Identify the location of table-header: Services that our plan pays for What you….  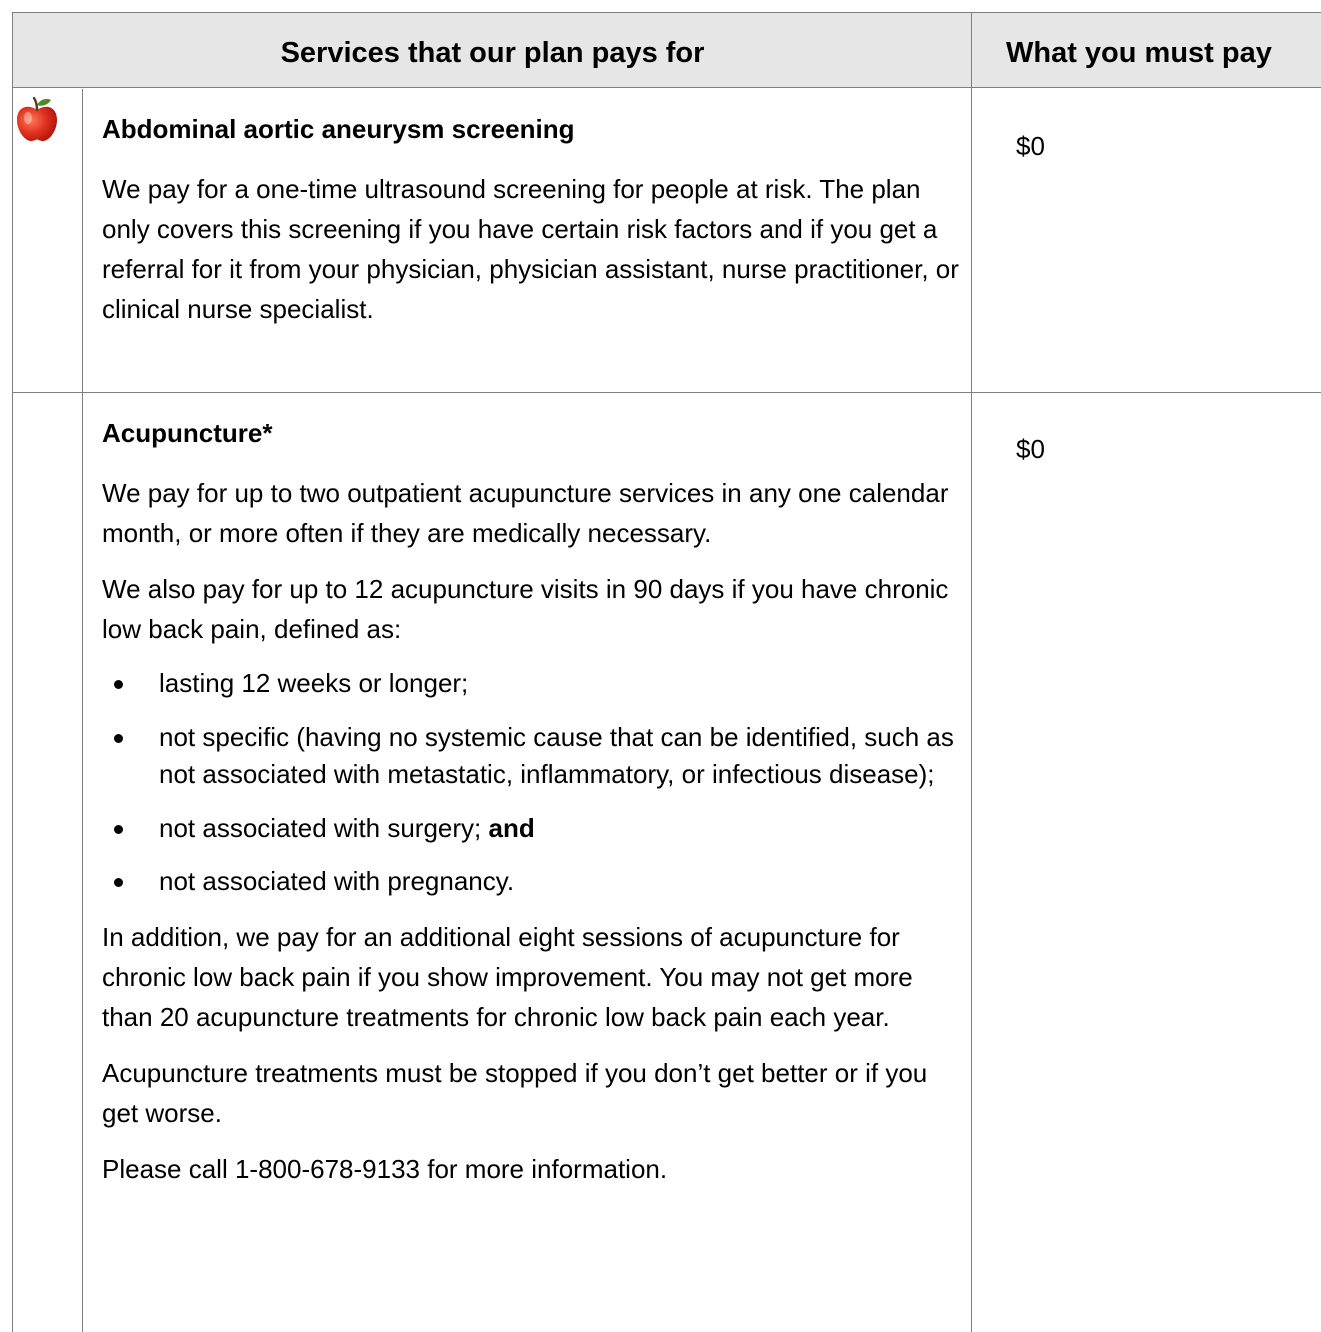
(666, 50).